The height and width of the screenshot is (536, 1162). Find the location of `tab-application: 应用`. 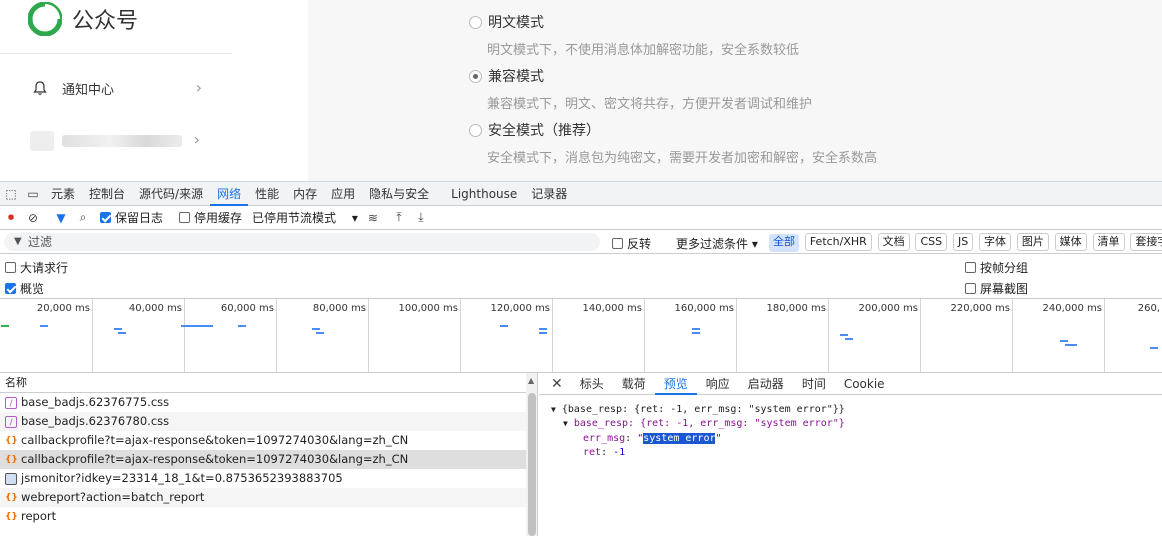

tab-application: 应用 is located at coordinates (343, 194).